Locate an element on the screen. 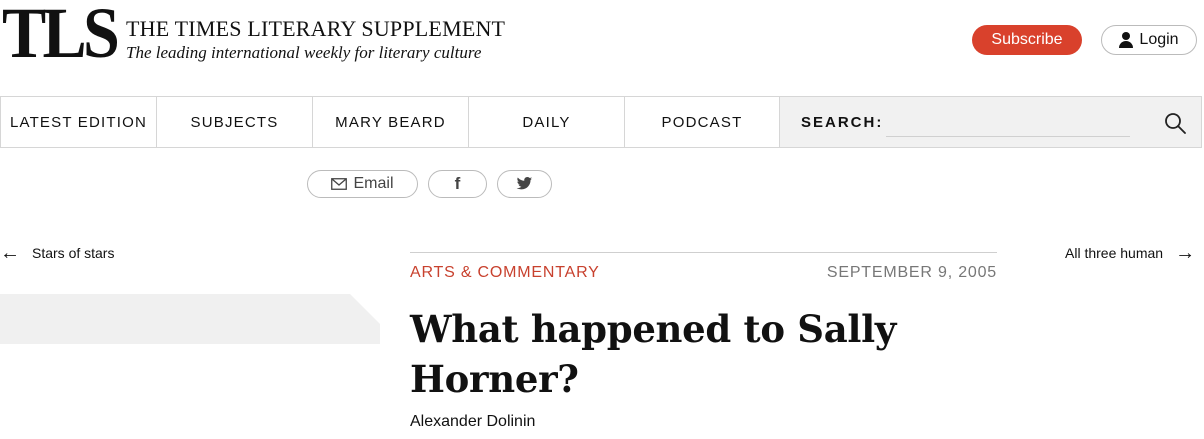 This screenshot has height=439, width=1204. nav-item-subjects: SUBJECTS is located at coordinates (235, 122).